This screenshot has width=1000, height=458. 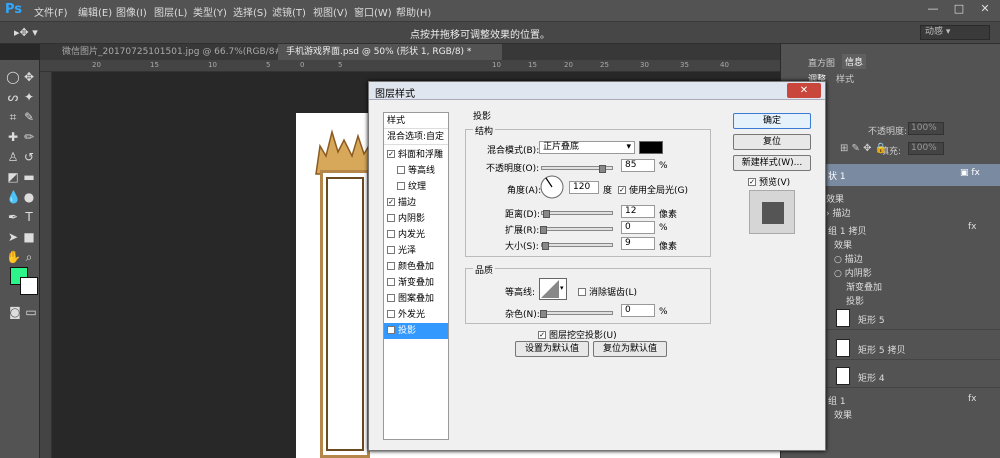 I want to click on fill-field: 100%, so click(x=926, y=148).